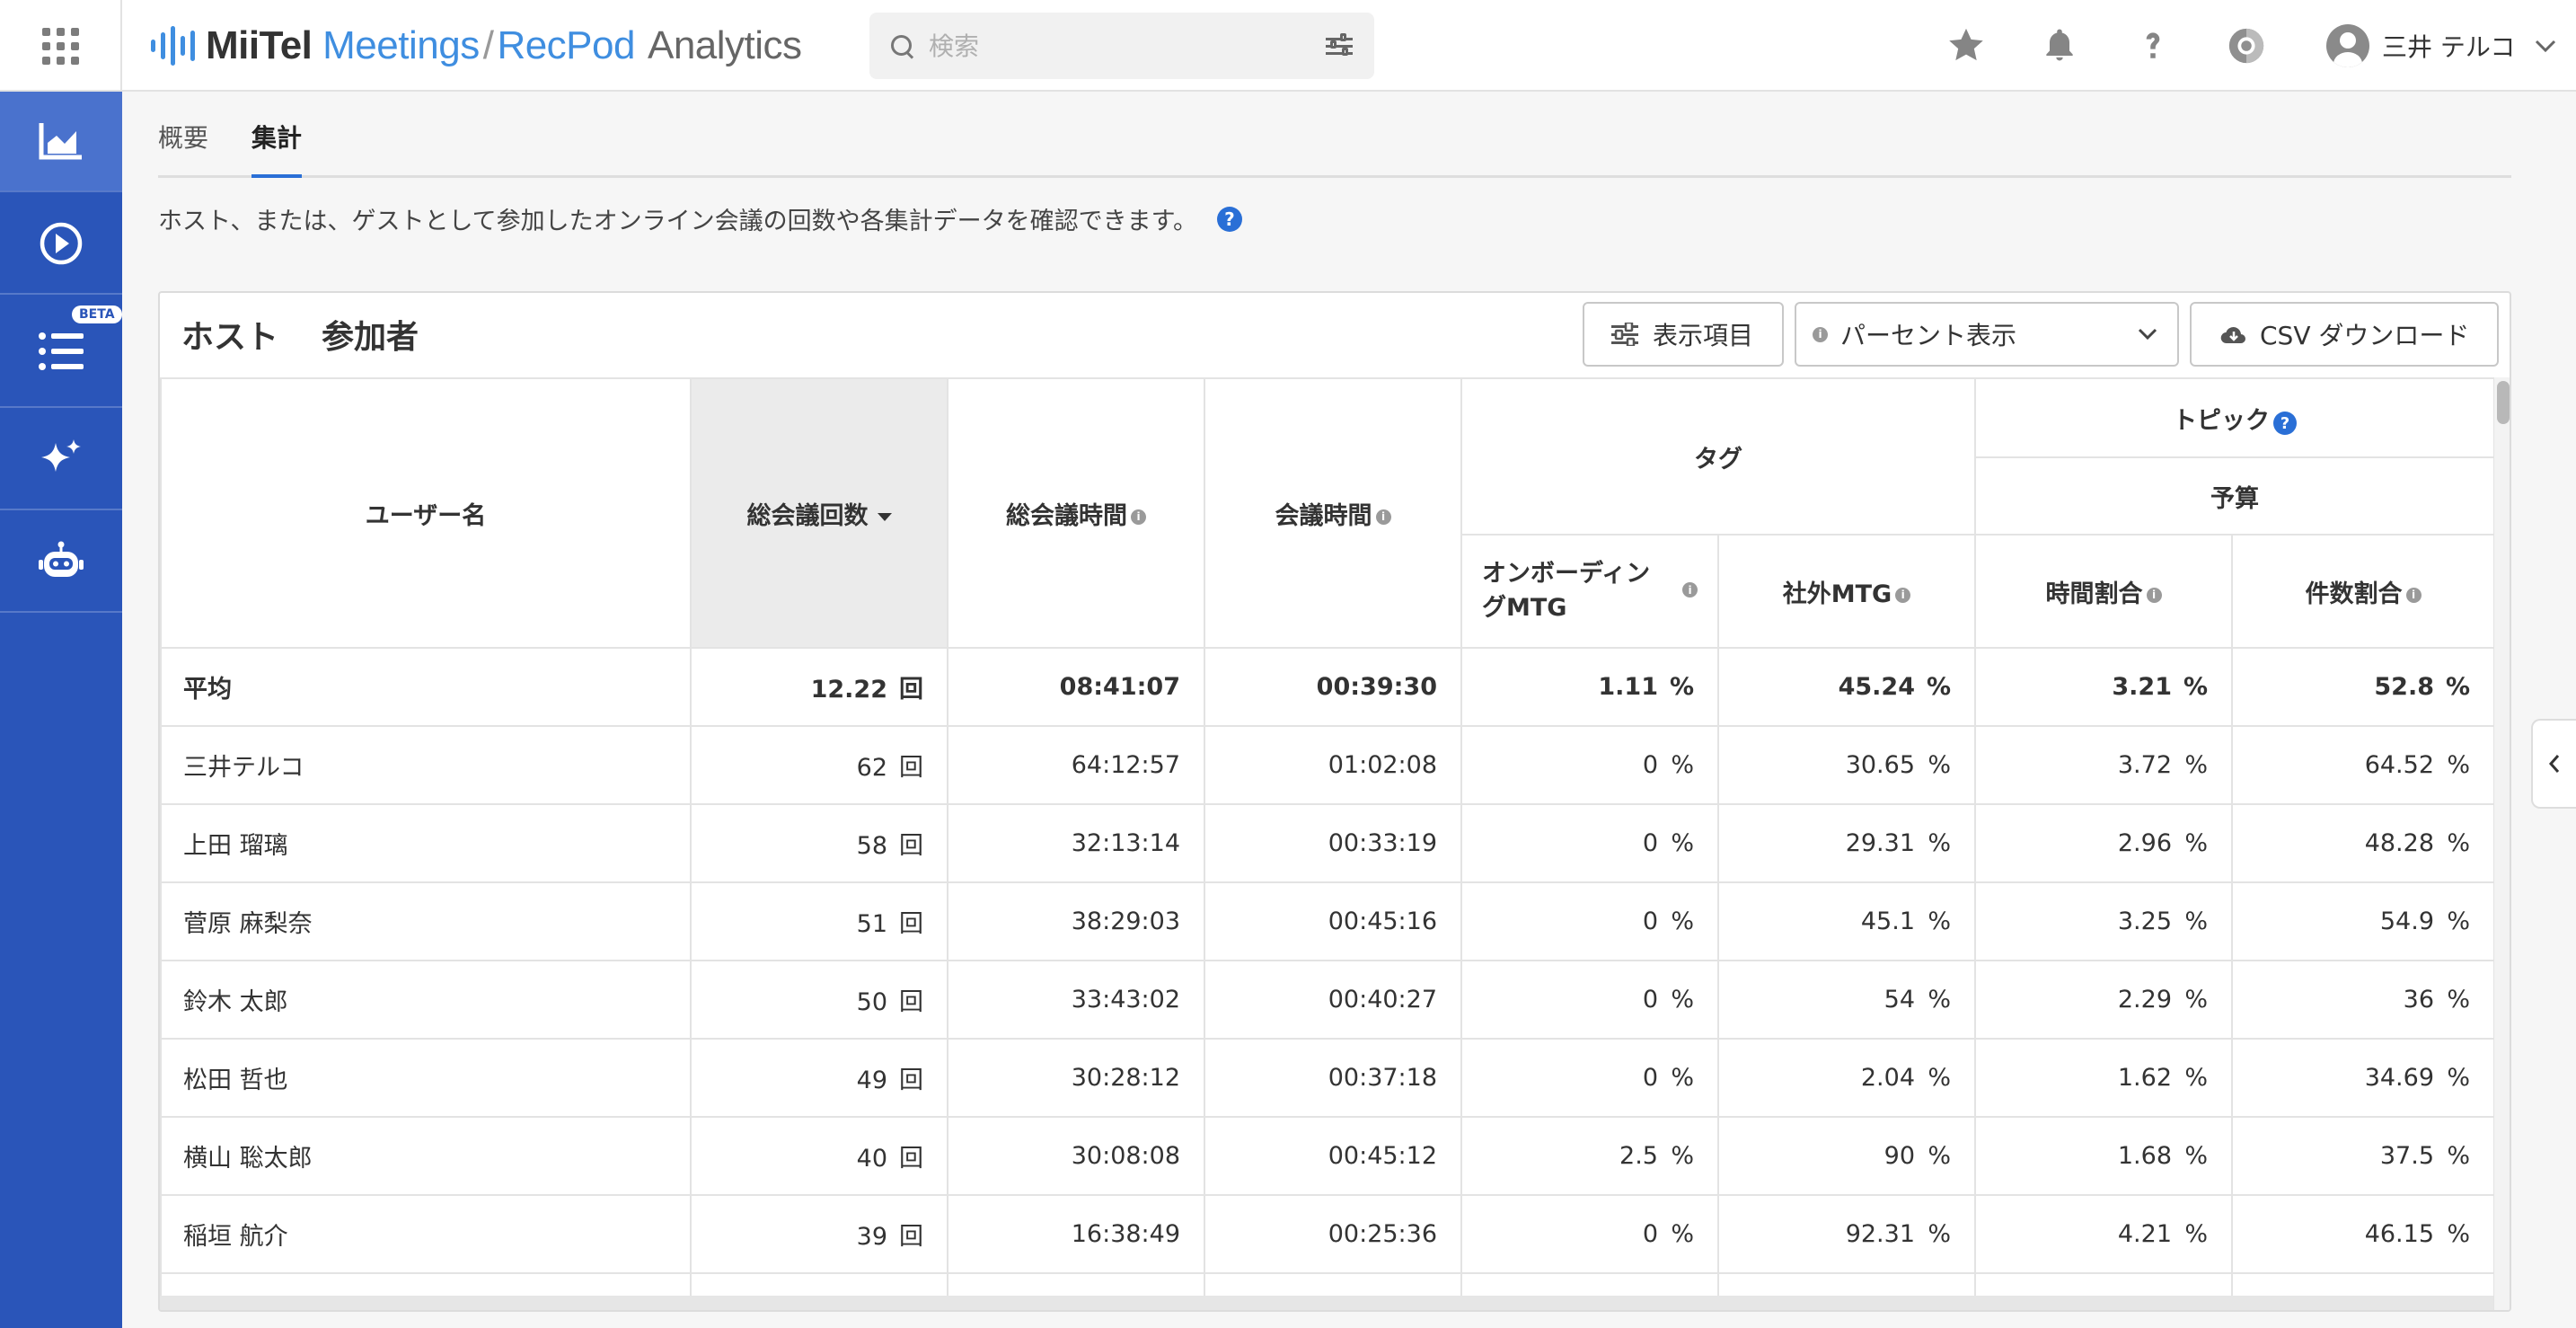 The image size is (2576, 1328). I want to click on cell-onboarding-mtg: 1.11%, so click(1589, 687).